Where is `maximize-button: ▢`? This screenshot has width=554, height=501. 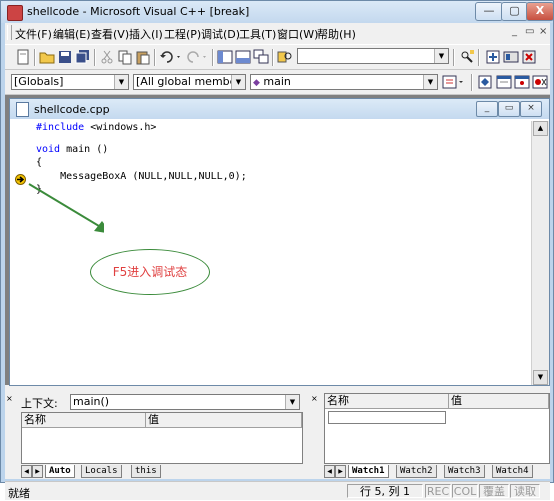 maximize-button: ▢ is located at coordinates (514, 11).